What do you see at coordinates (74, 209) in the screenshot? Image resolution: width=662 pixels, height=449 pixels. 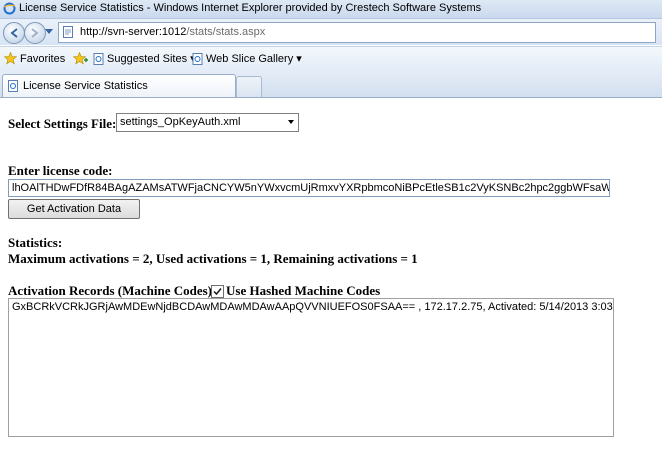 I see `get-activation-data-button: Get Activation Data` at bounding box center [74, 209].